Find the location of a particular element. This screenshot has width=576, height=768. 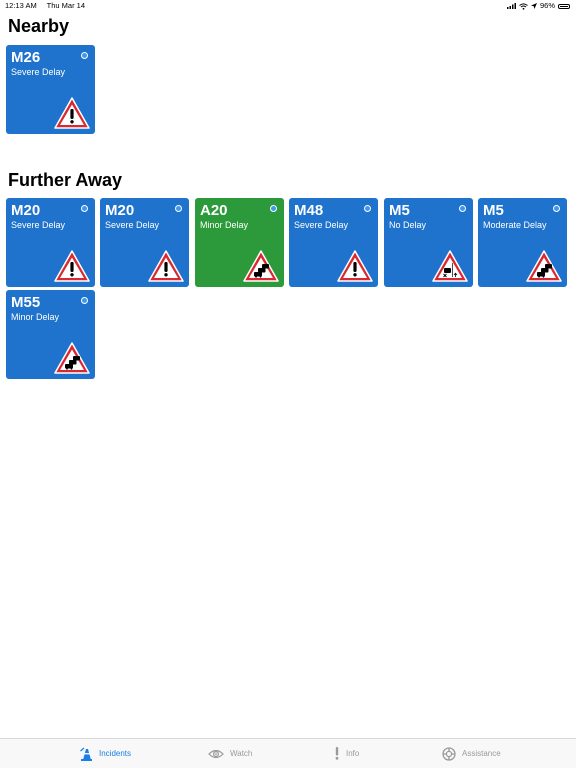

incident-road-name: A20 is located at coordinates (214, 210).